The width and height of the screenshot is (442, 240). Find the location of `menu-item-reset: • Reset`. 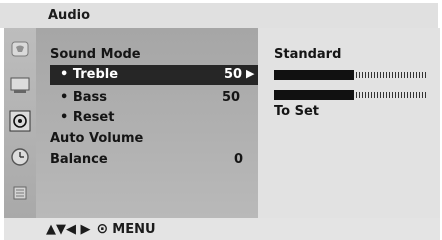

menu-item-reset: • Reset is located at coordinates (87, 117).